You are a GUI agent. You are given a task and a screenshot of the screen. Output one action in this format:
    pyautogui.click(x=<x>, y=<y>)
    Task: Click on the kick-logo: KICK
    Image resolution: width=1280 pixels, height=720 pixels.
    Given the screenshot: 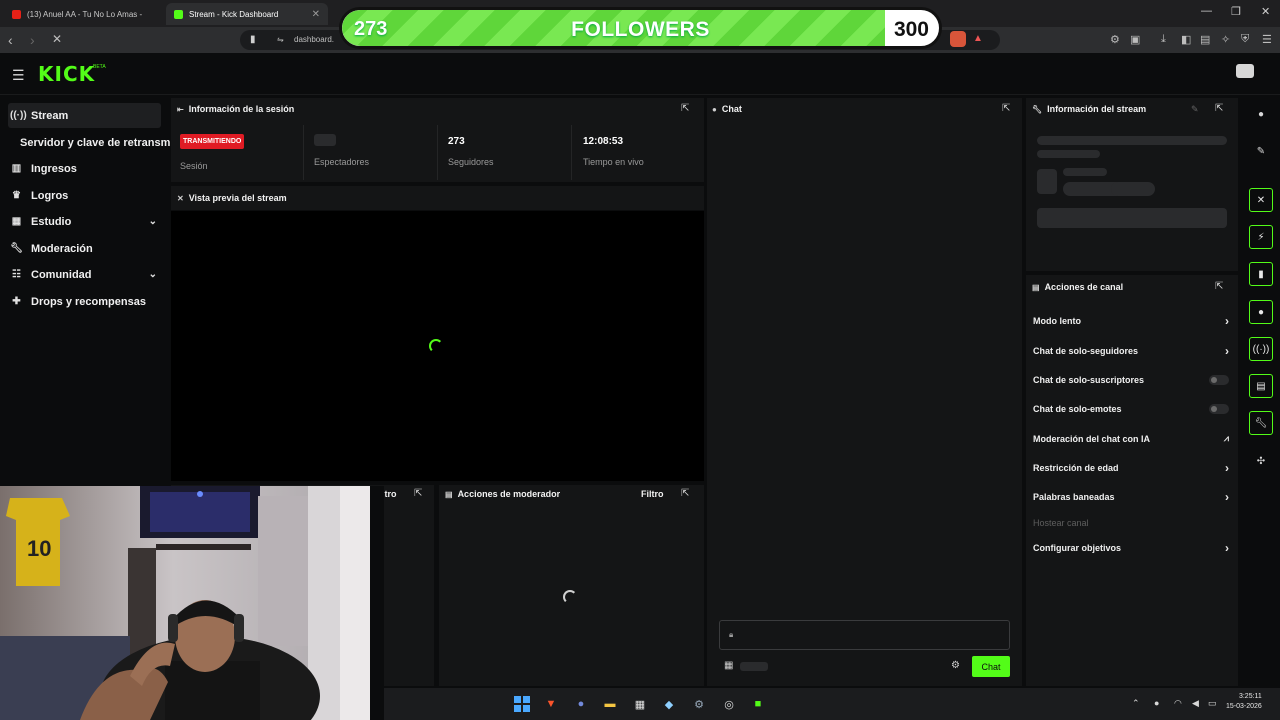 What is the action you would take?
    pyautogui.click(x=66, y=74)
    